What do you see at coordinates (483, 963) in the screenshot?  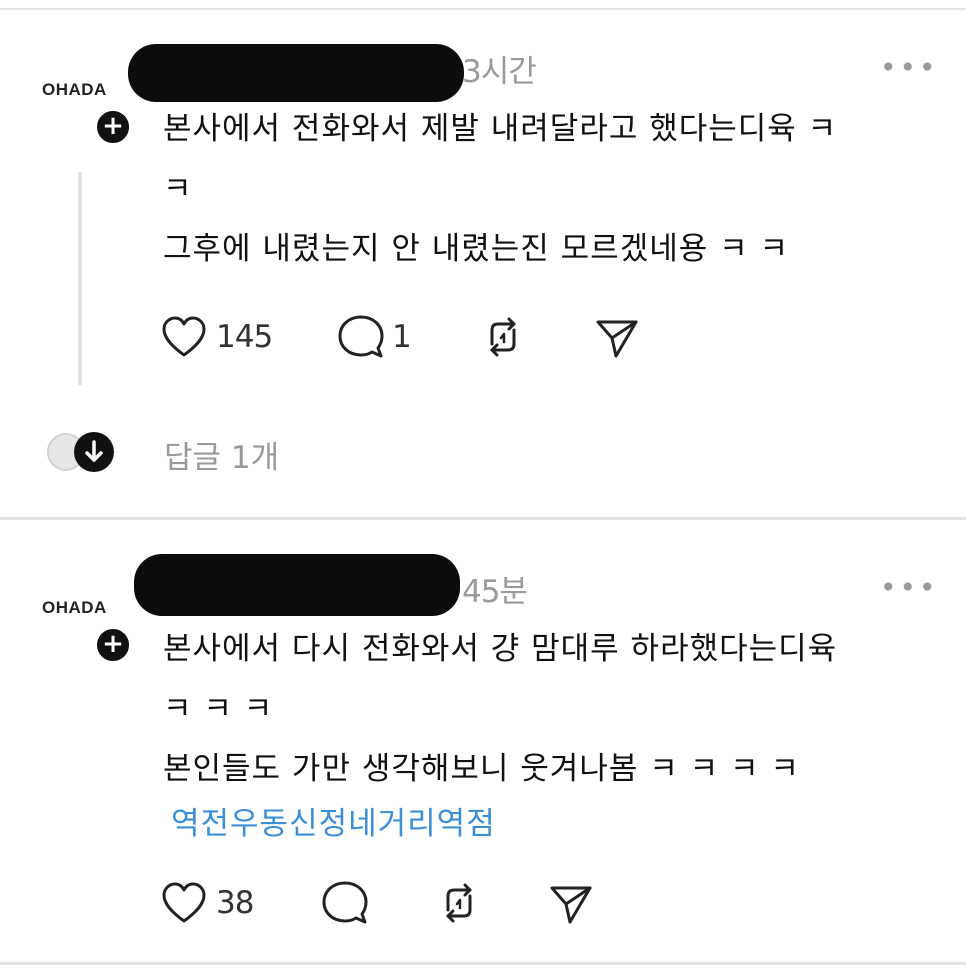 I see `bottom-divider` at bounding box center [483, 963].